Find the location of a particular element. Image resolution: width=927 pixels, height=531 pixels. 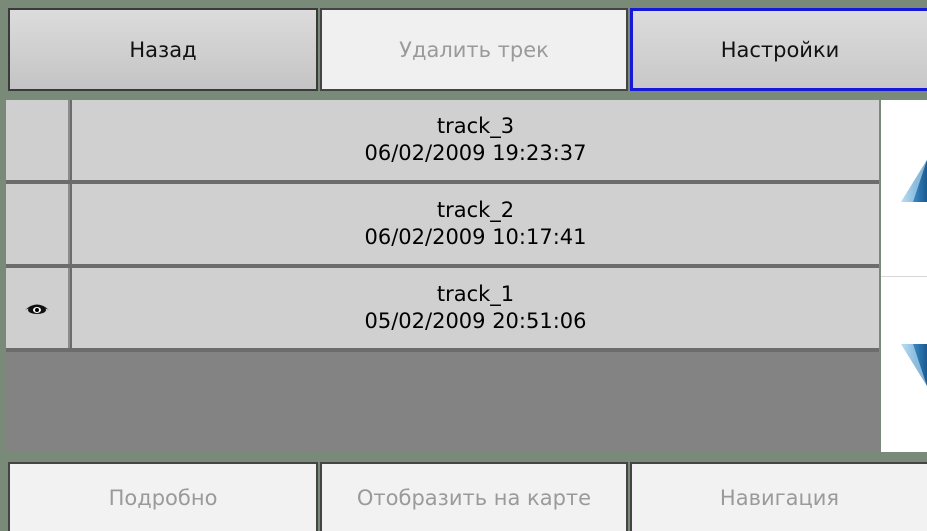

scroll-divider is located at coordinates (904, 276).